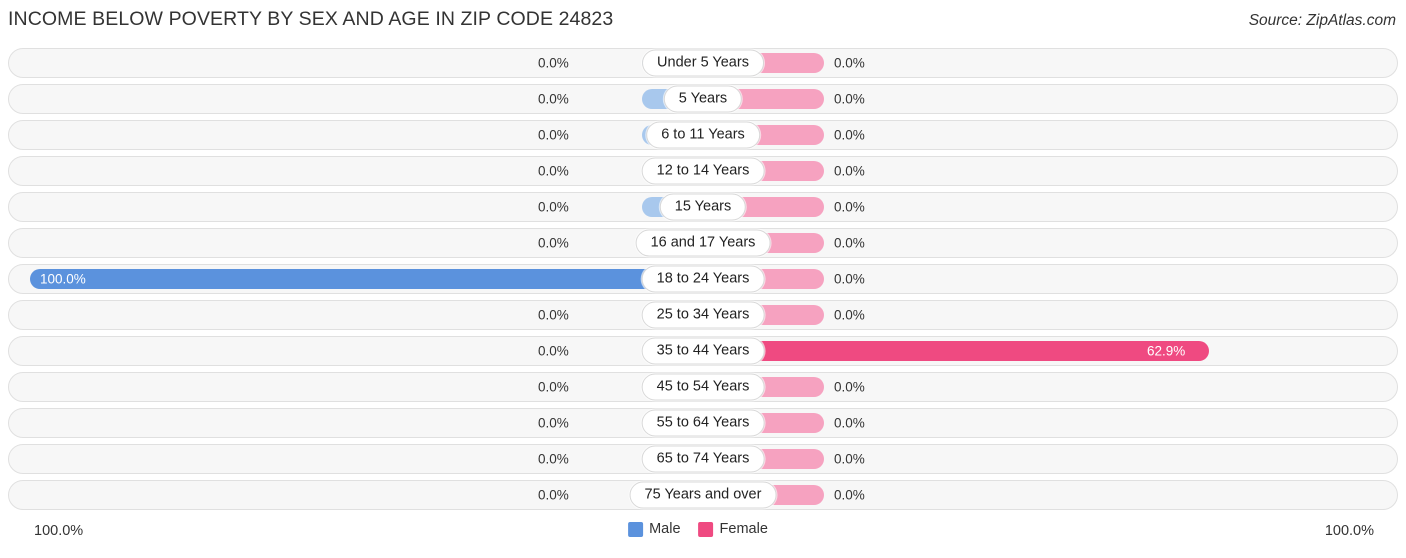 The image size is (1406, 558). I want to click on chart-row: 0.0% 0.0% Under 5 Years, so click(703, 63).